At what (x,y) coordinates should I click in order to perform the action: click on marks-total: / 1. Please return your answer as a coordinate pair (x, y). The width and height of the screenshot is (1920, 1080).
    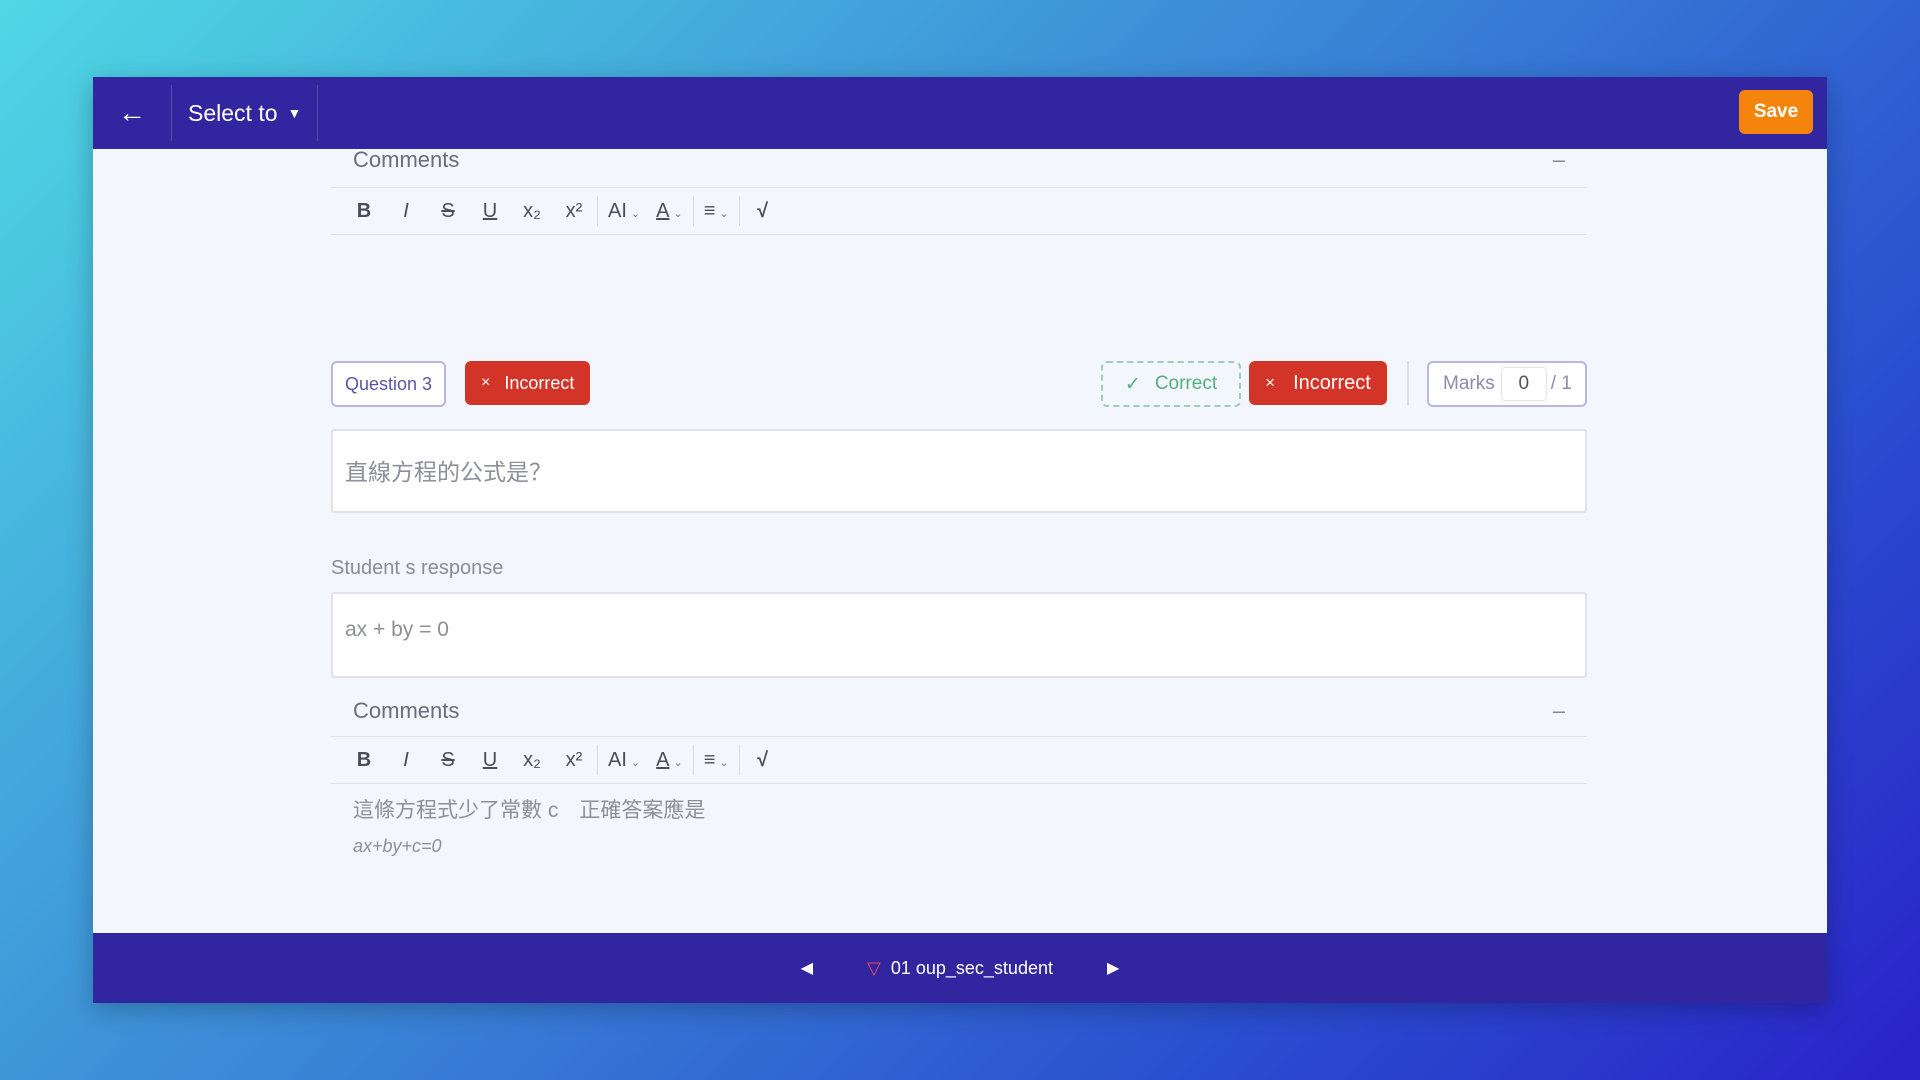
    Looking at the image, I should click on (1561, 383).